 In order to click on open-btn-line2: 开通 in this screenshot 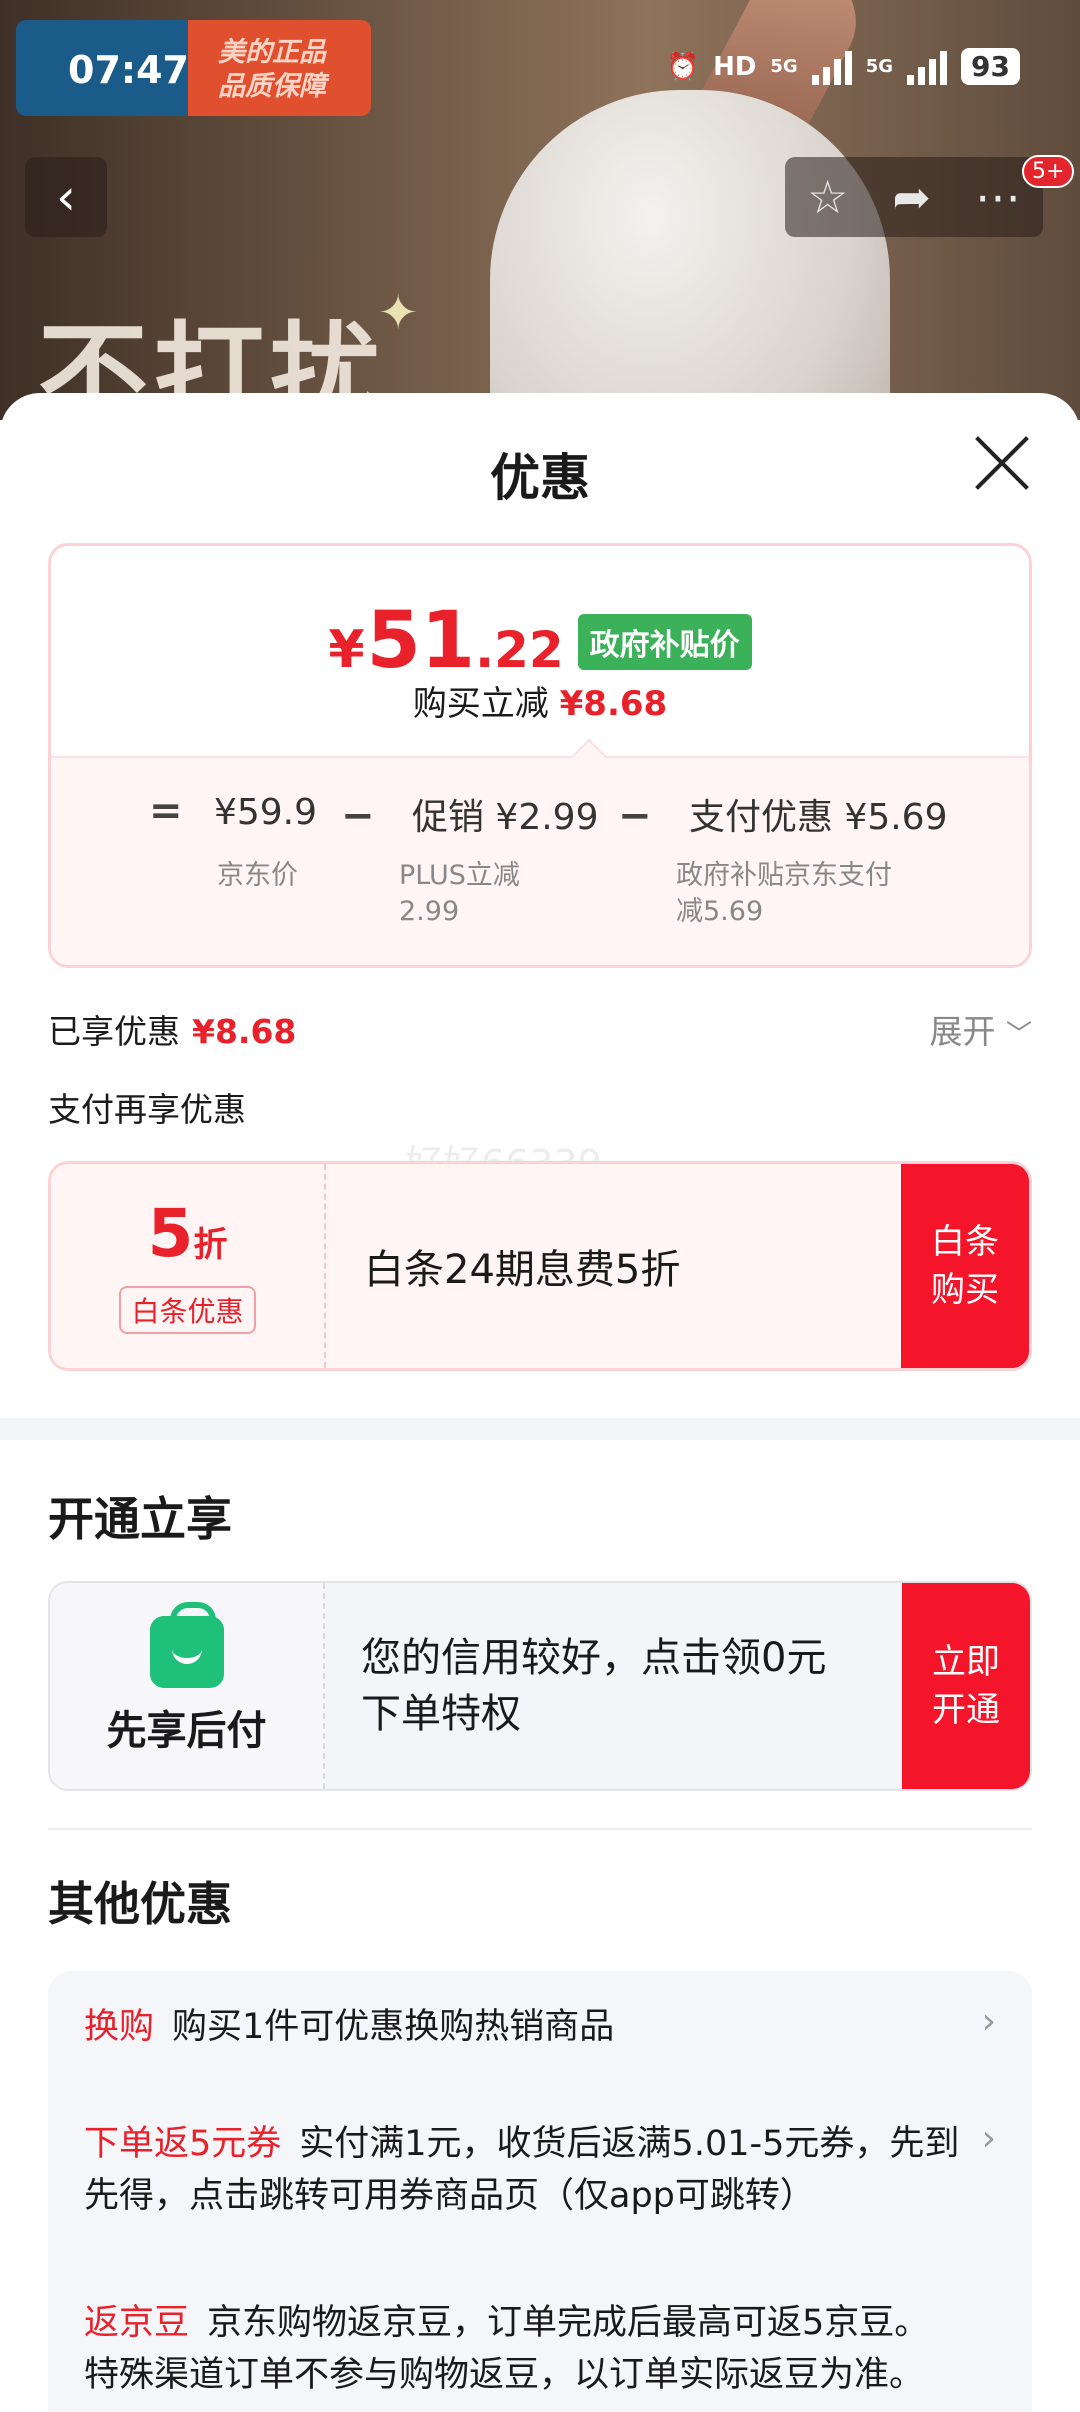, I will do `click(966, 1710)`.